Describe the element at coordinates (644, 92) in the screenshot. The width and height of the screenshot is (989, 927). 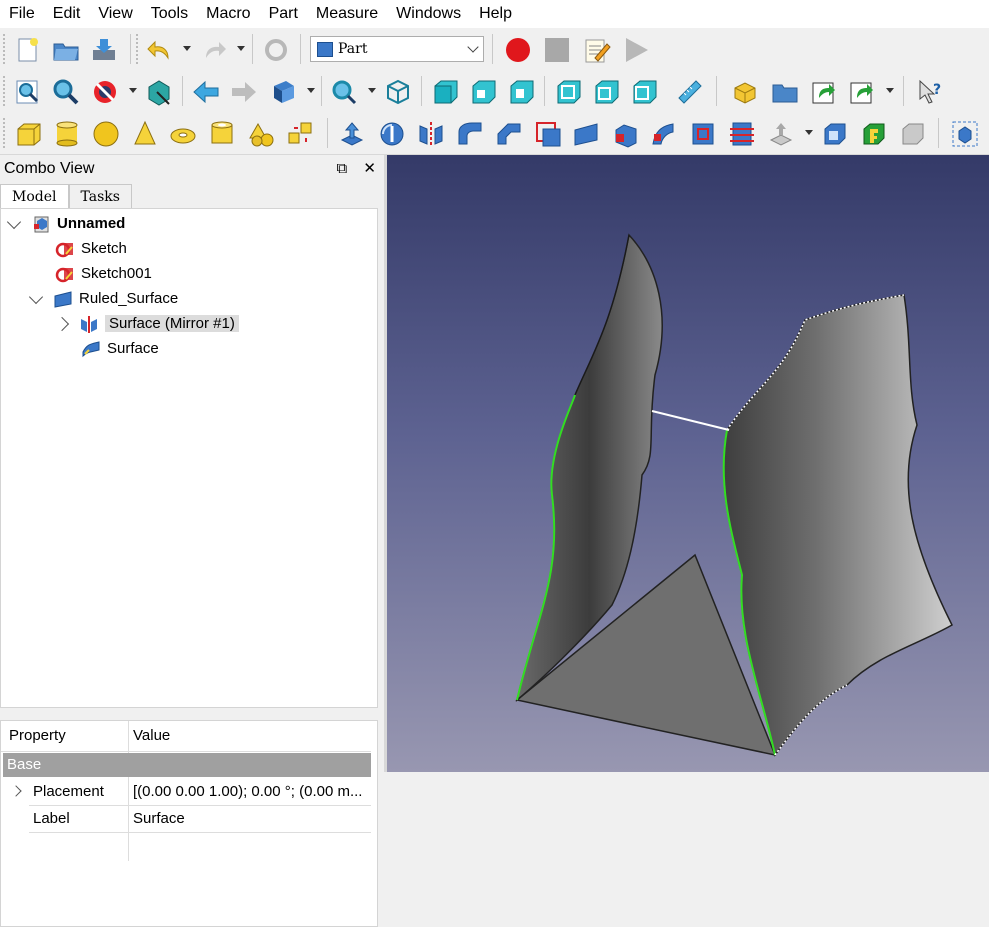
I see `left-view-icon` at that location.